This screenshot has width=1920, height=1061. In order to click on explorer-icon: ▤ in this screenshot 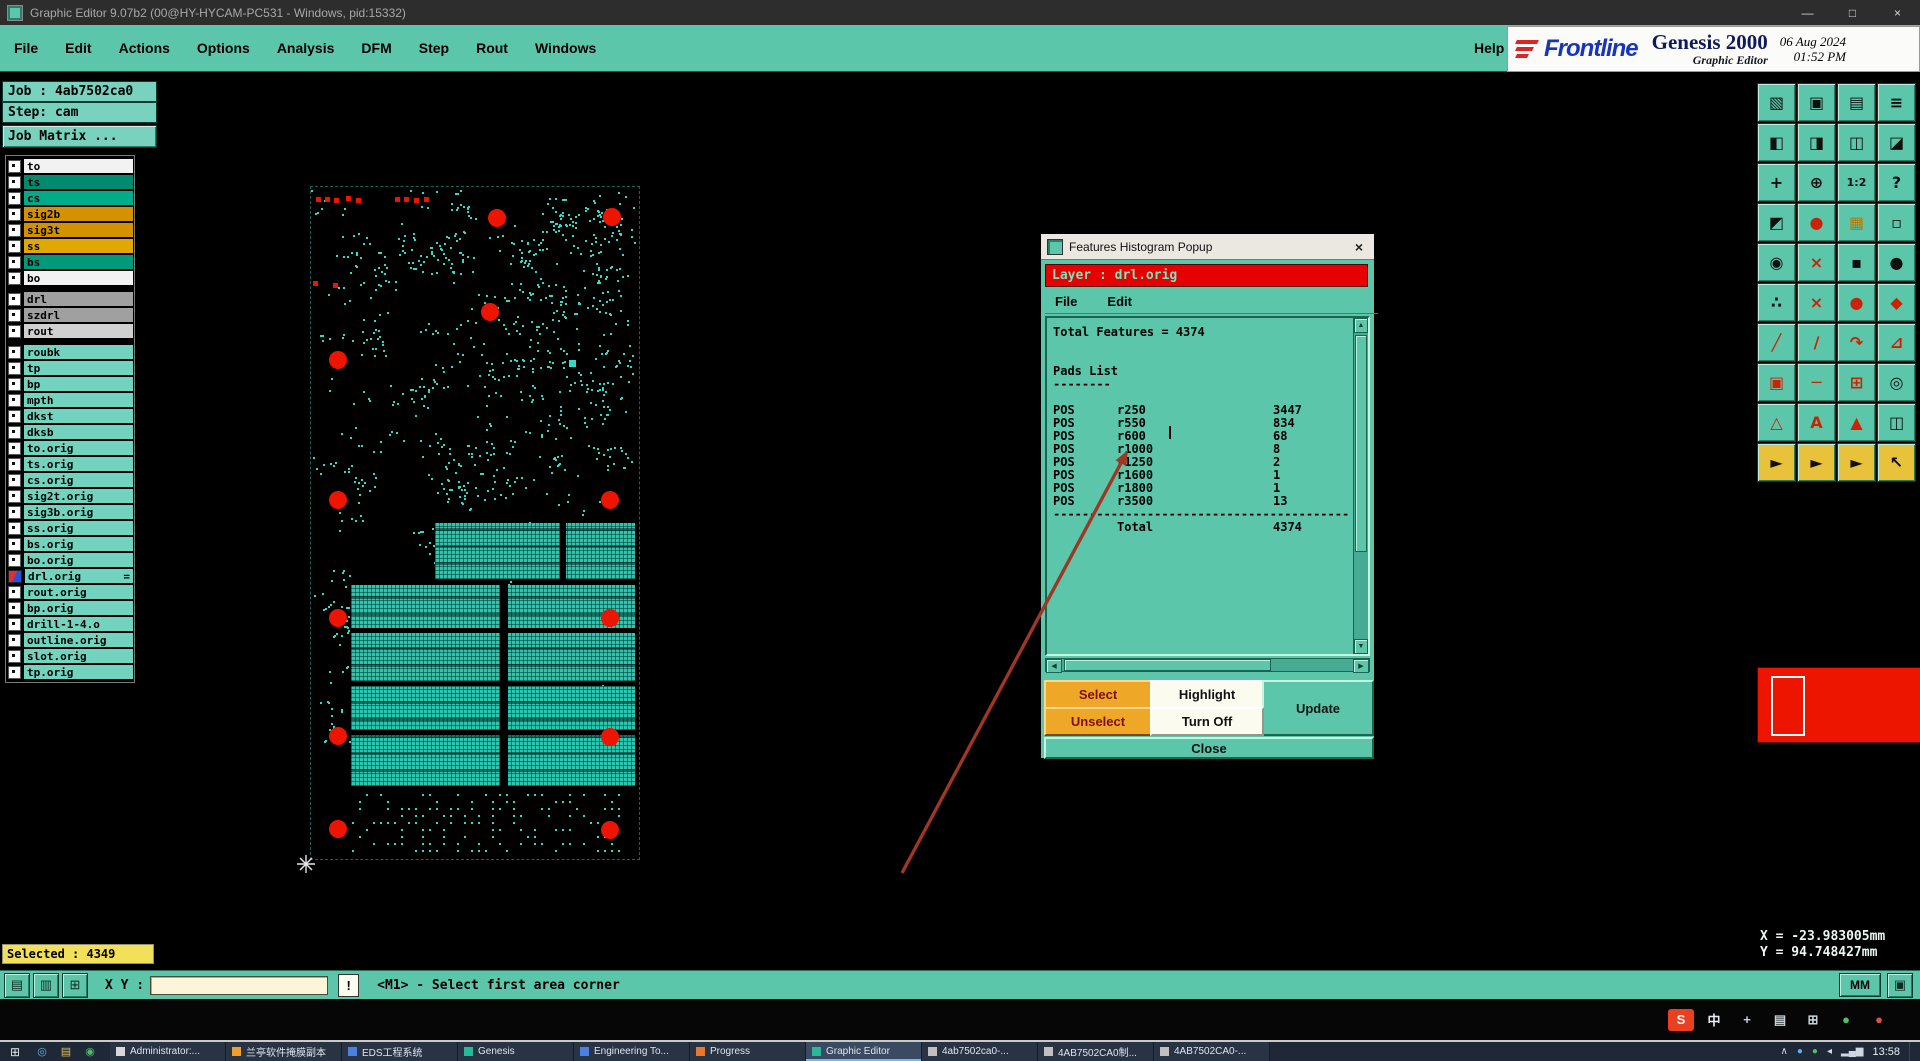, I will do `click(66, 1051)`.